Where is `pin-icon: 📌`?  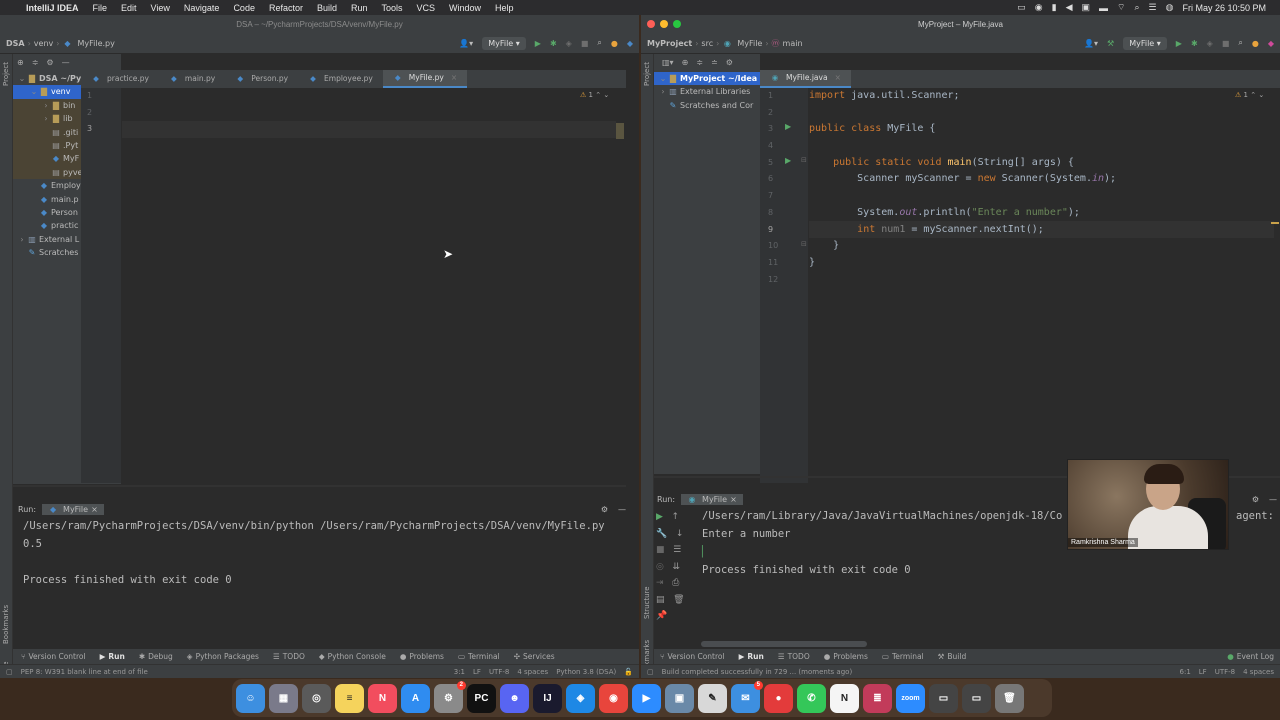
pin-icon: 📌 is located at coordinates (661, 616).